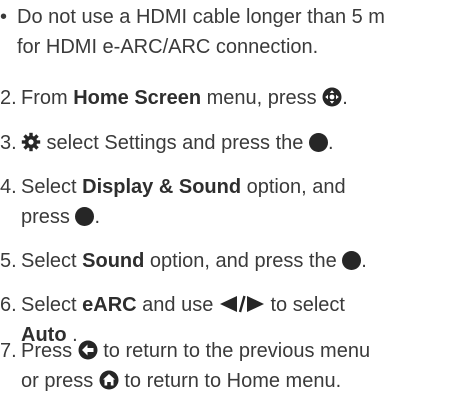 The height and width of the screenshot is (398, 465). I want to click on step-text-line-1: Press to return to the previous menu, so click(196, 351).